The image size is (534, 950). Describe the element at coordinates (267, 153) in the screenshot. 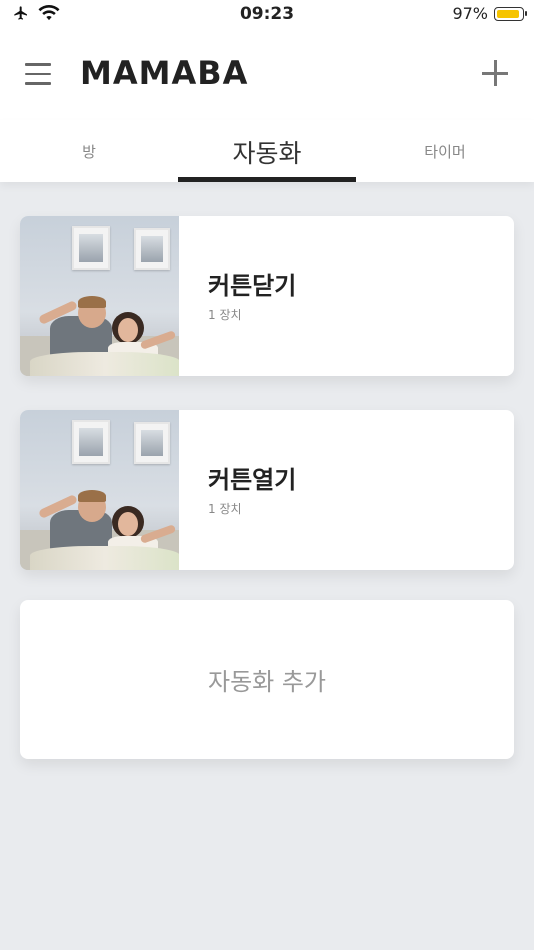

I see `tab-label: 자동화` at that location.